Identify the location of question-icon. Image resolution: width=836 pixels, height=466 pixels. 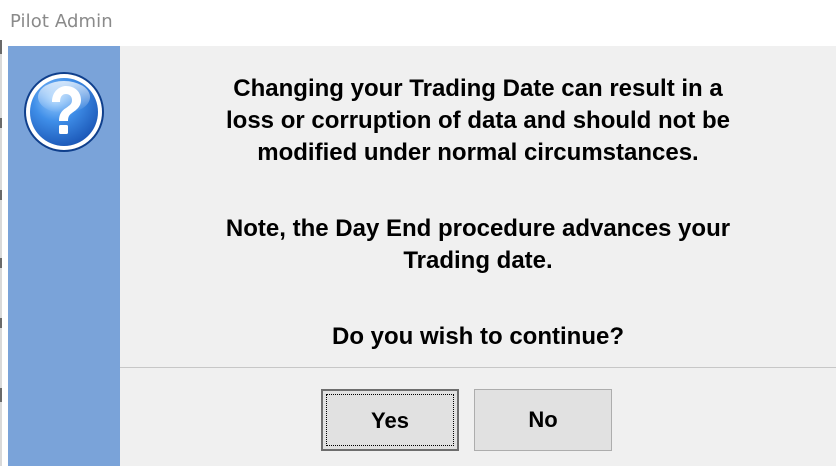
(64, 112).